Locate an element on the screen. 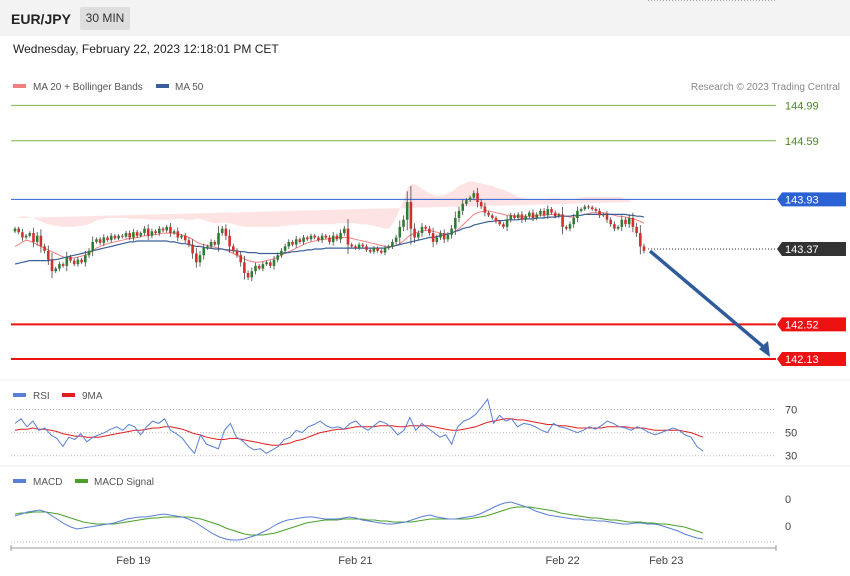  legend-swatch-ma50 is located at coordinates (162, 86).